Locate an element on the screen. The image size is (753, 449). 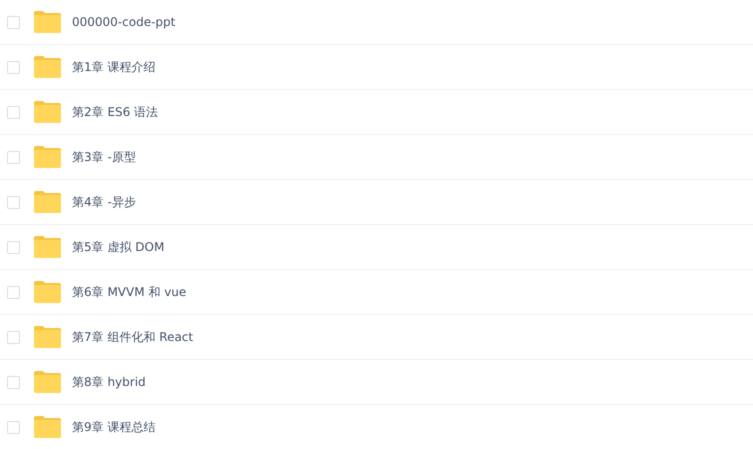
folder-name: 第1章 课程介绍 is located at coordinates (114, 67).